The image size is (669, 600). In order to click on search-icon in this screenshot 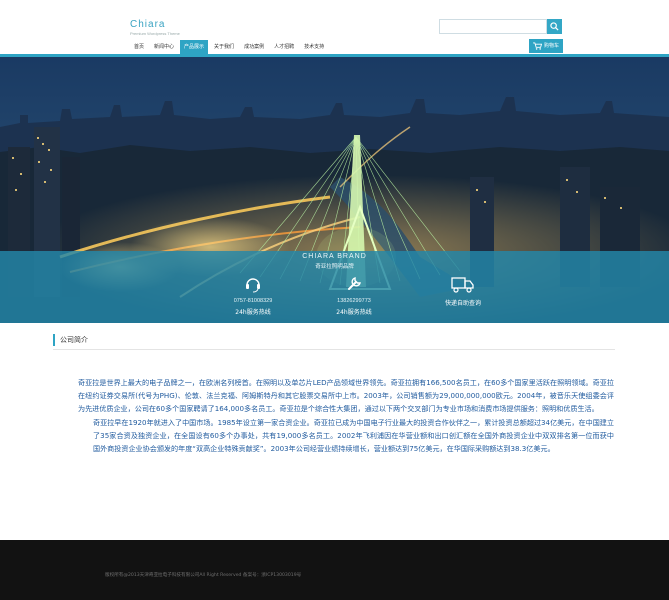, I will do `click(554, 26)`.